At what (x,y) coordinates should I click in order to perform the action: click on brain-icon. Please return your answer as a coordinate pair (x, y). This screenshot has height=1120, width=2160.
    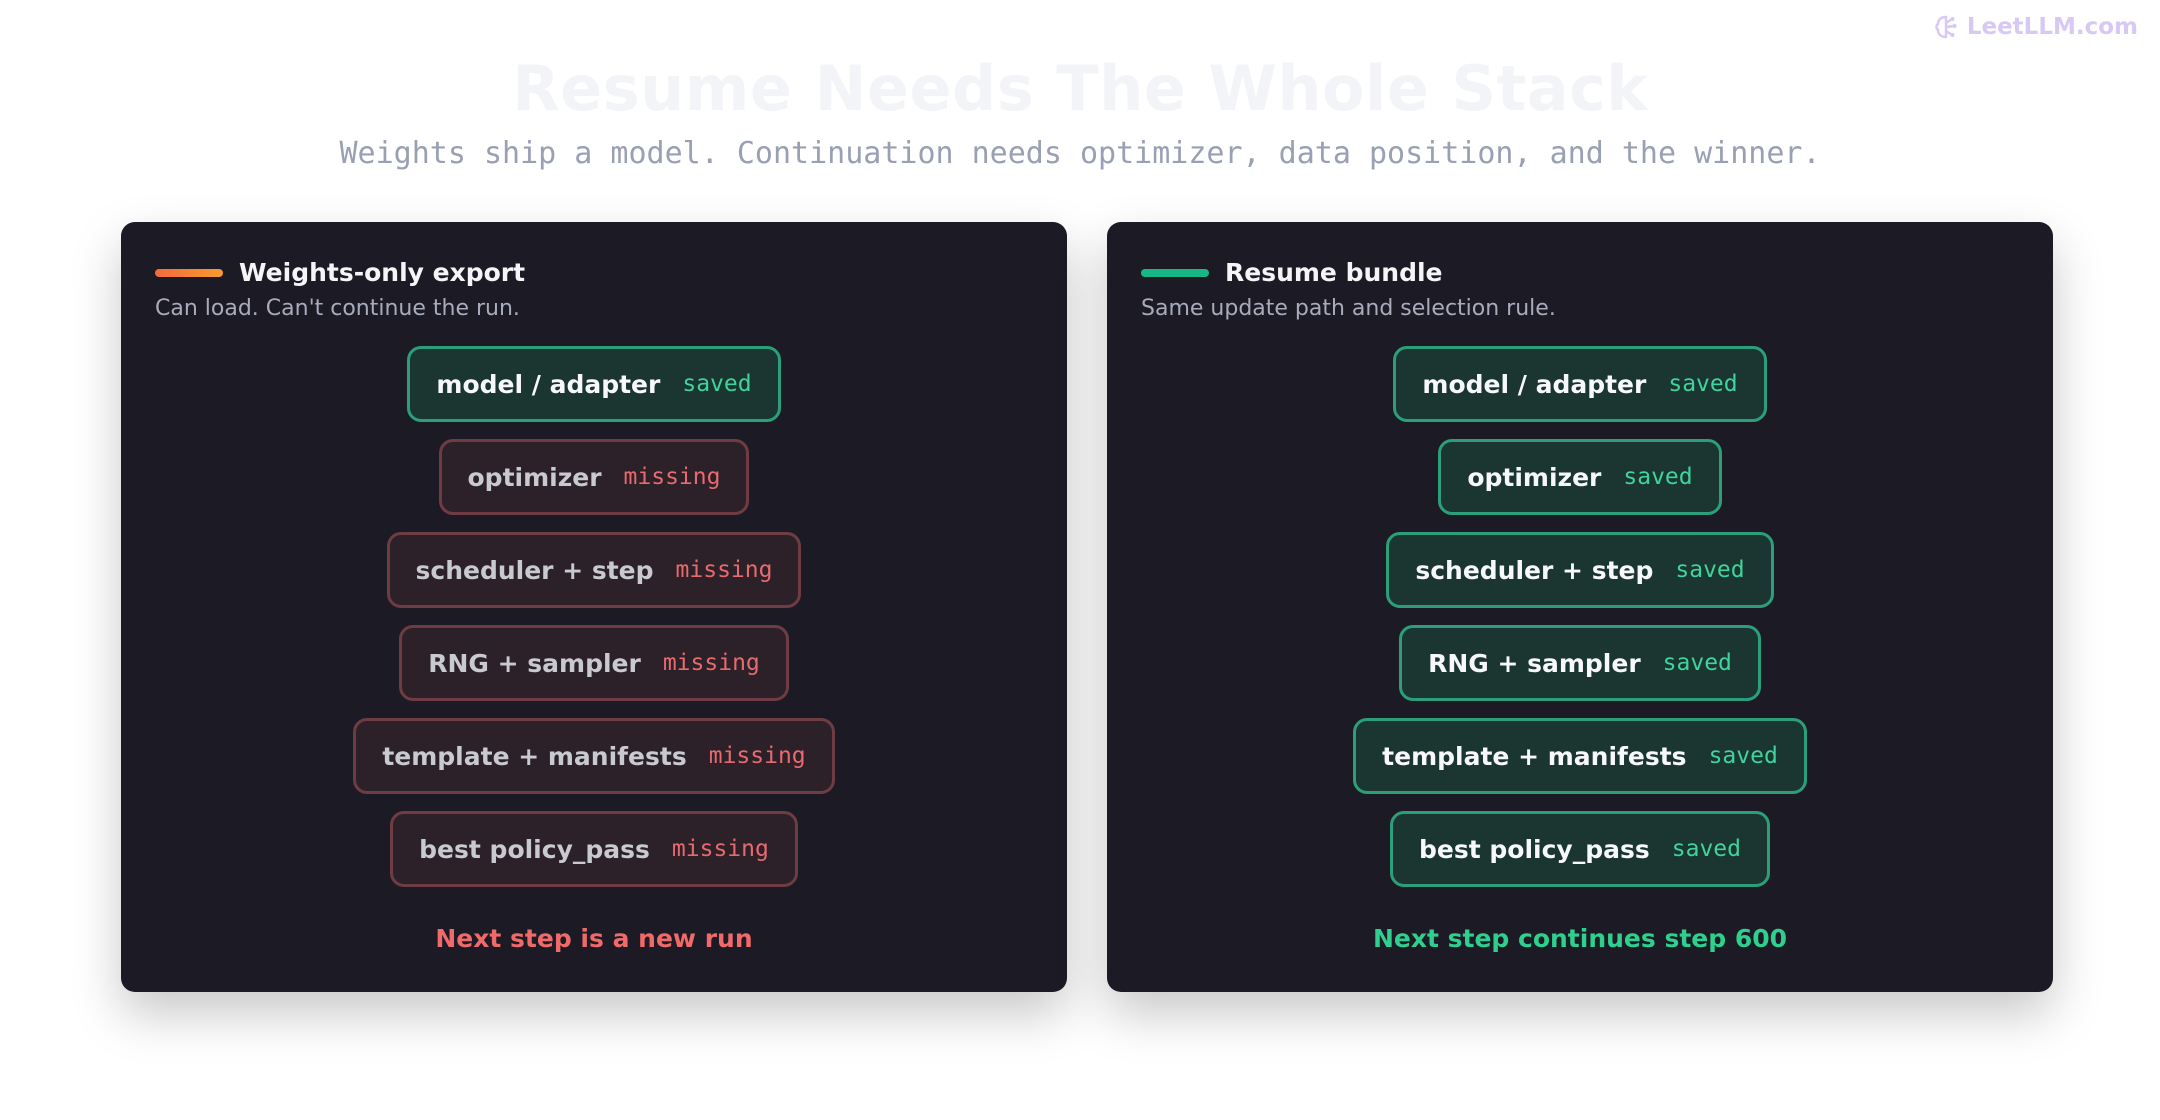
    Looking at the image, I should click on (1946, 27).